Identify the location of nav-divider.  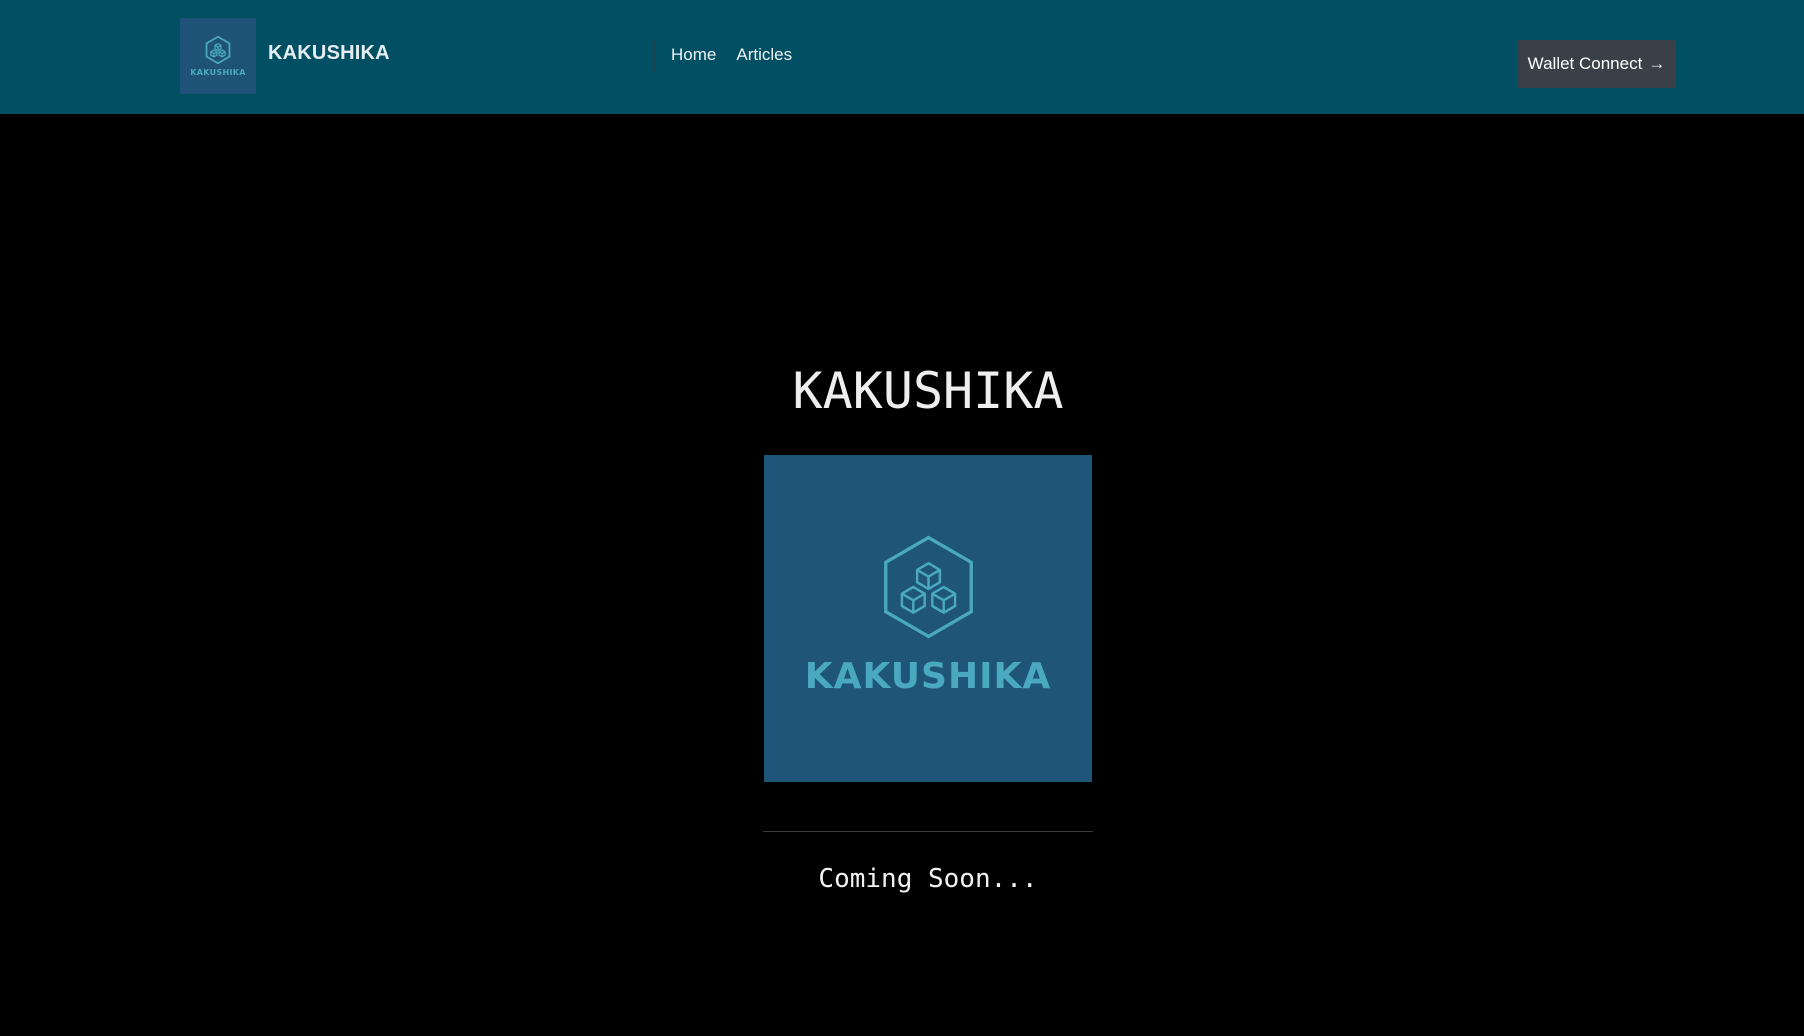
(654, 56).